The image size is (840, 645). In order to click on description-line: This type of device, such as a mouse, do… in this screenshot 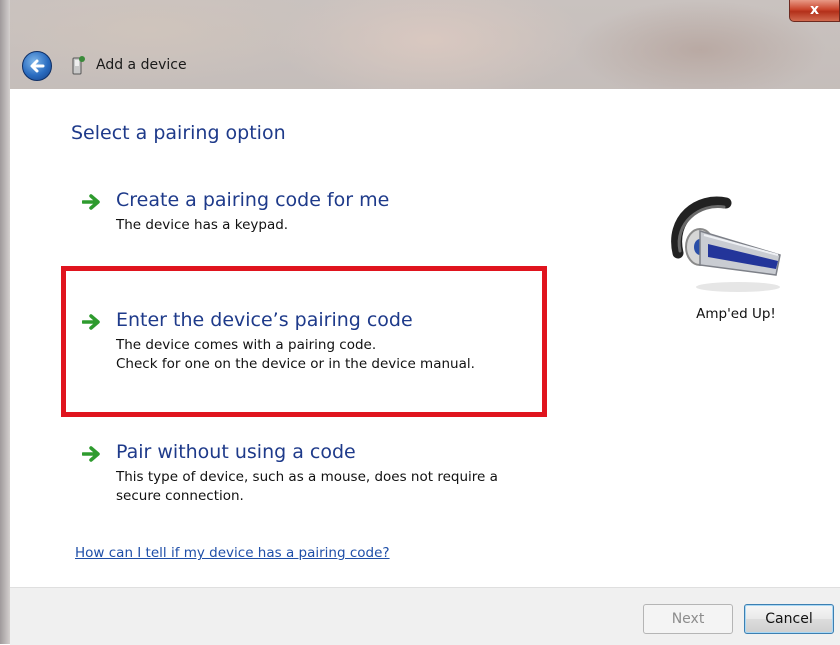, I will do `click(307, 477)`.